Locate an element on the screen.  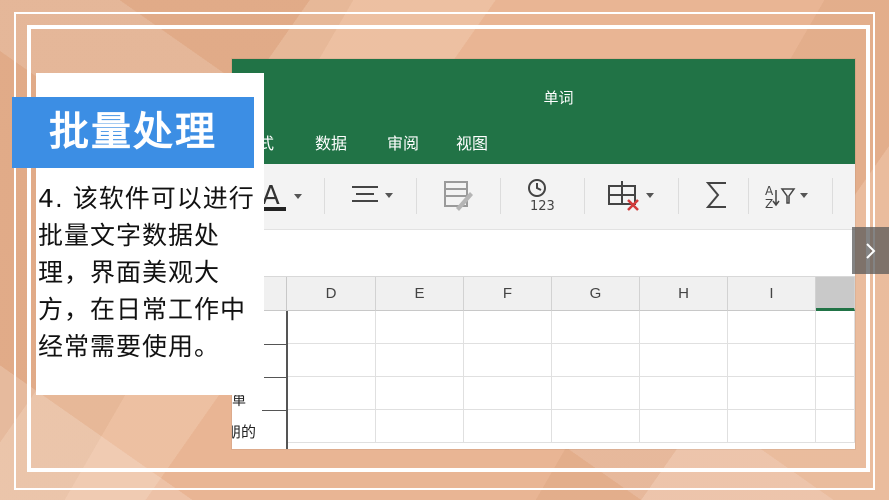
svg-text: Z is located at coordinates (769, 204).